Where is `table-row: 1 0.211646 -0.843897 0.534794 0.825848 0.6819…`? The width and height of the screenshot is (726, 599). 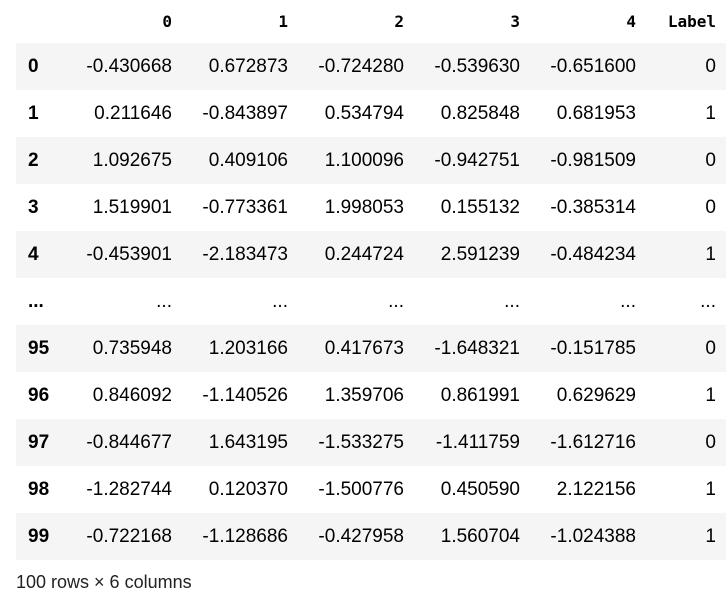
table-row: 1 0.211646 -0.843897 0.534794 0.825848 0.6819… is located at coordinates (371, 113).